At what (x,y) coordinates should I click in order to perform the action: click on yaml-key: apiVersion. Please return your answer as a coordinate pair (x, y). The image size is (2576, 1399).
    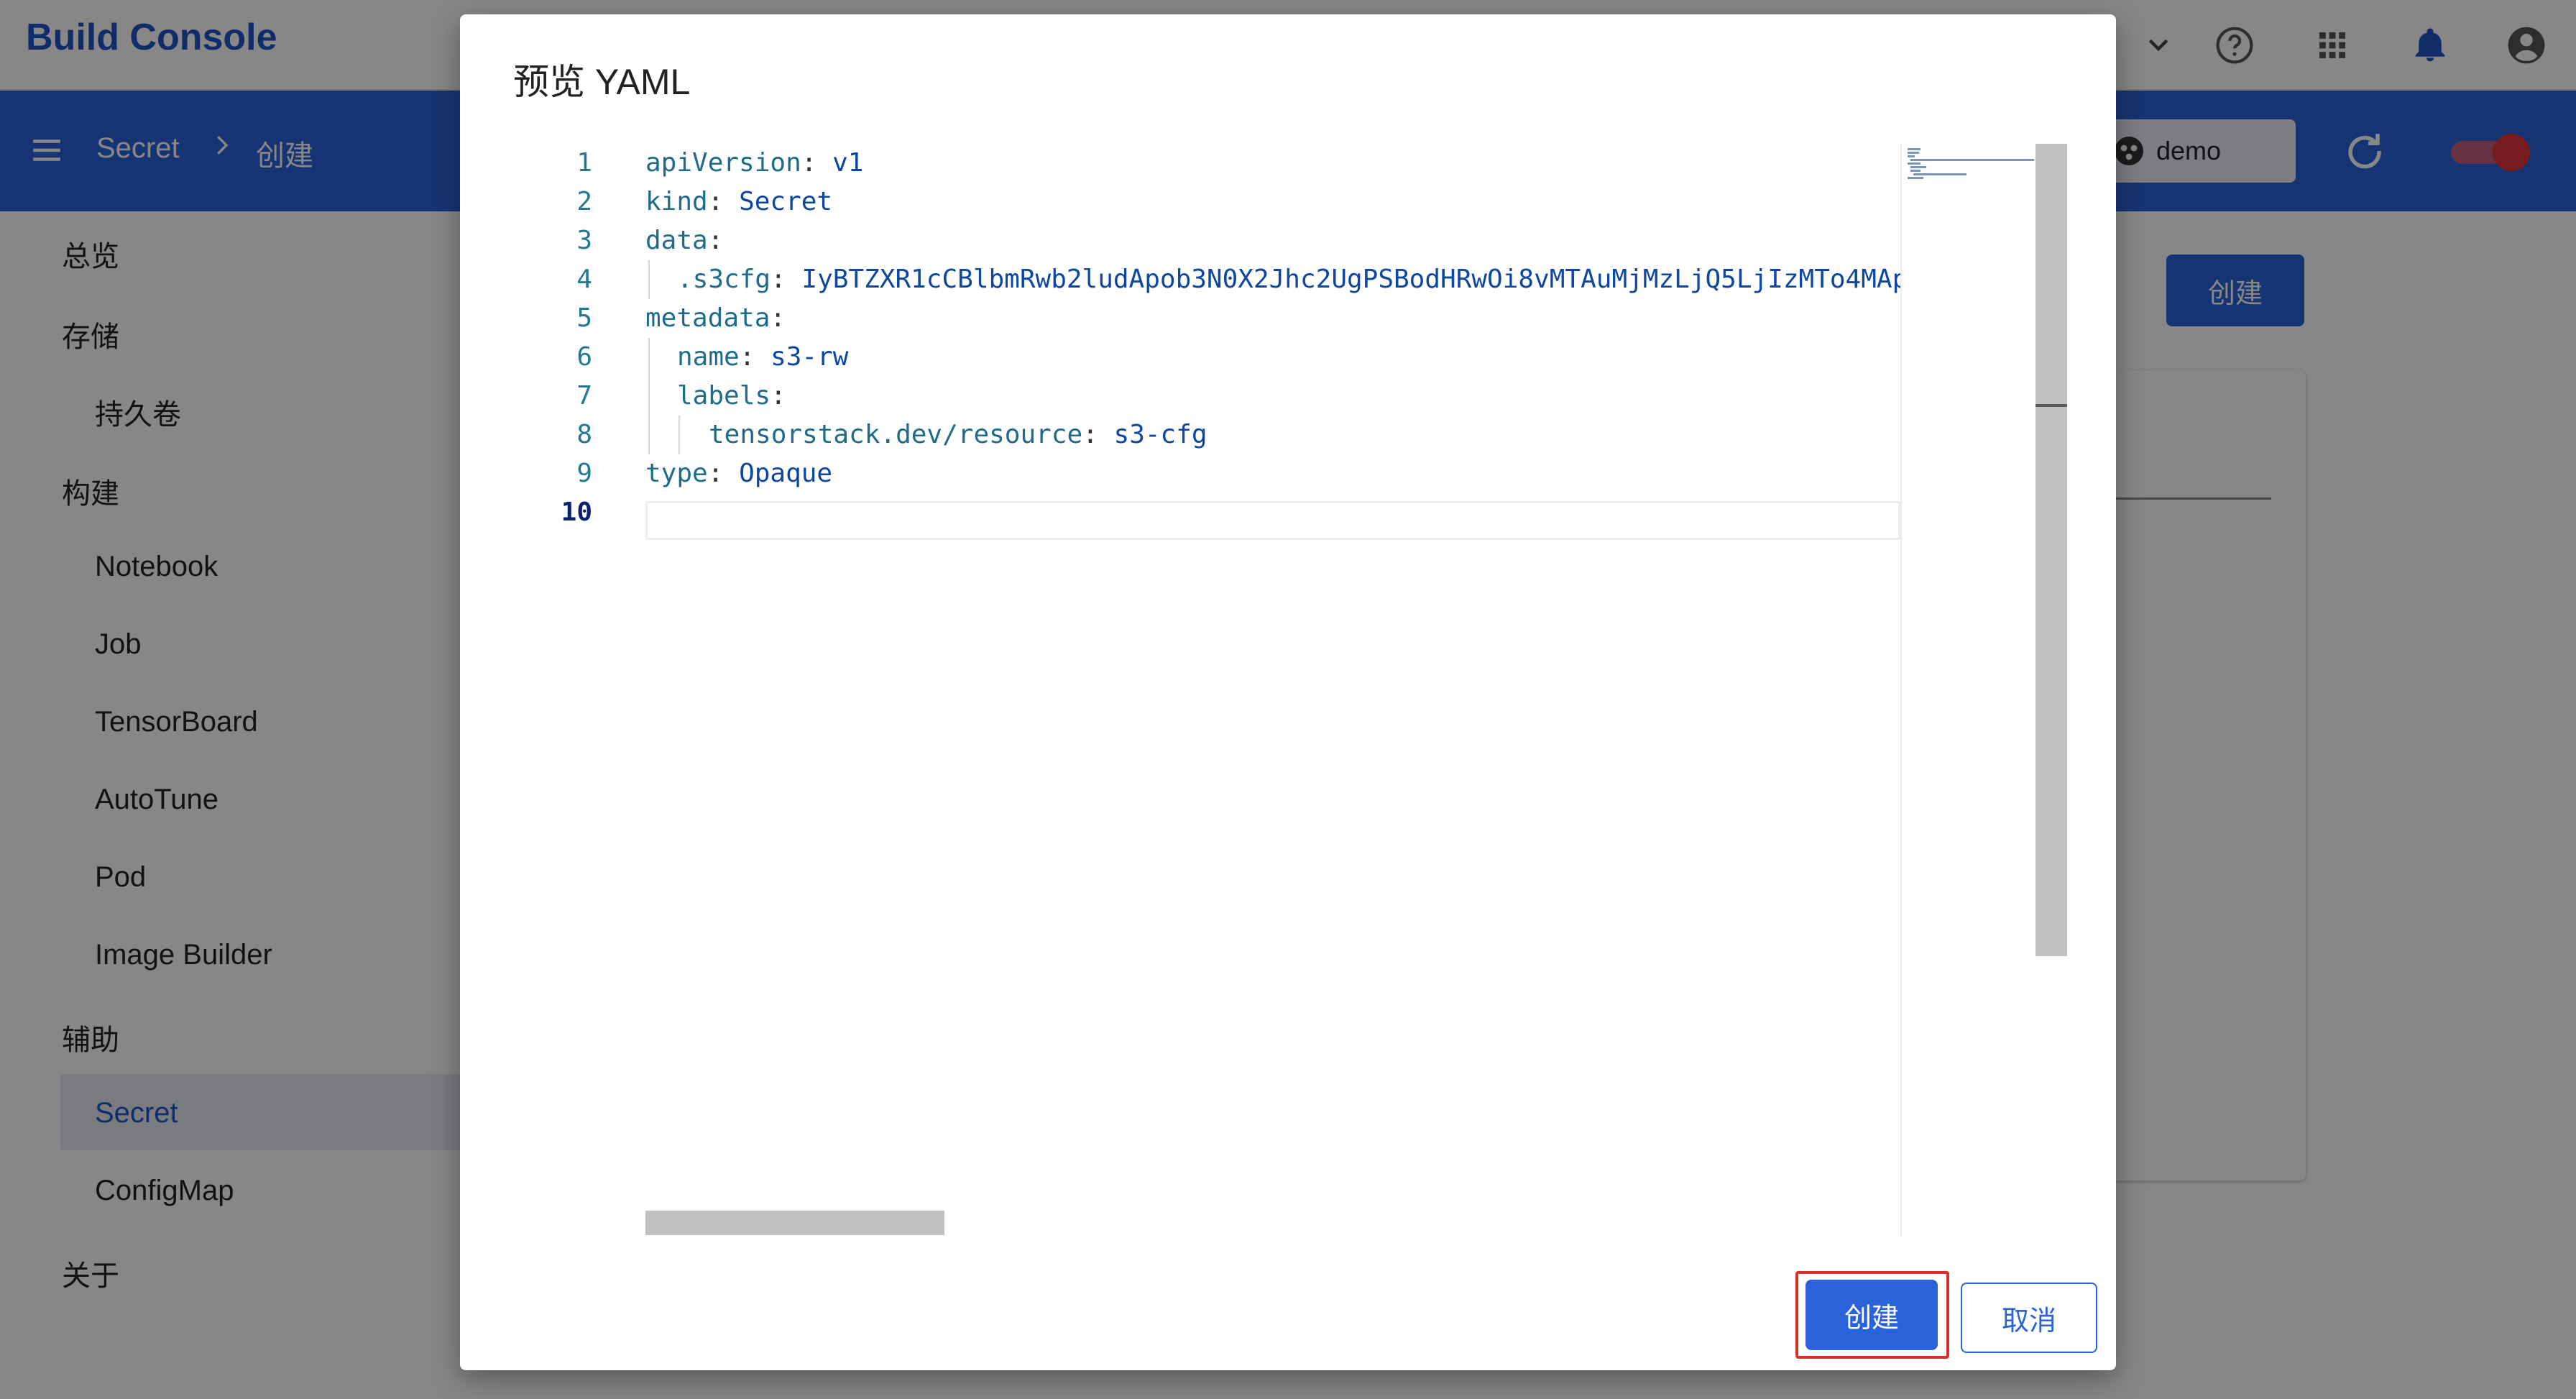
    Looking at the image, I should click on (723, 163).